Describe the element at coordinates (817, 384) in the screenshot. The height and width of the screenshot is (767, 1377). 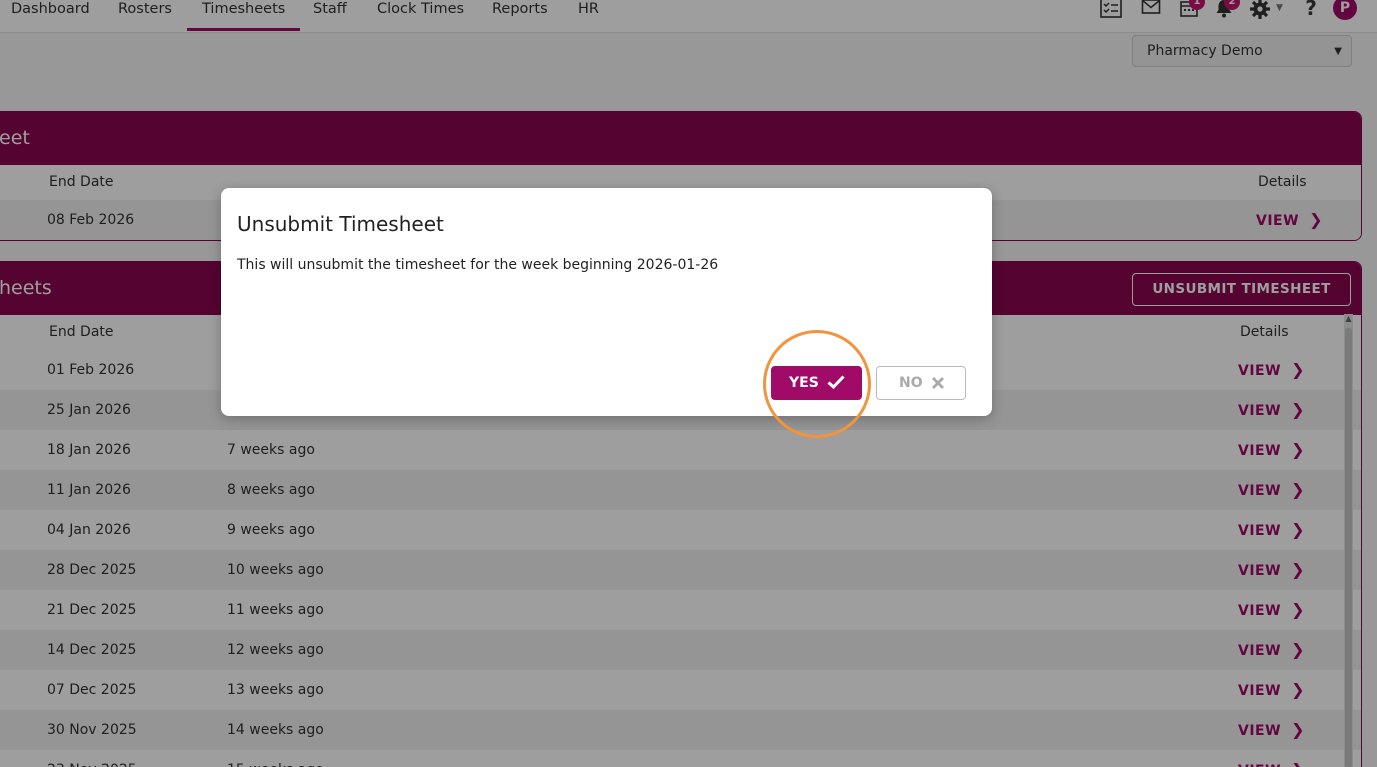
I see `highlight-ring` at that location.